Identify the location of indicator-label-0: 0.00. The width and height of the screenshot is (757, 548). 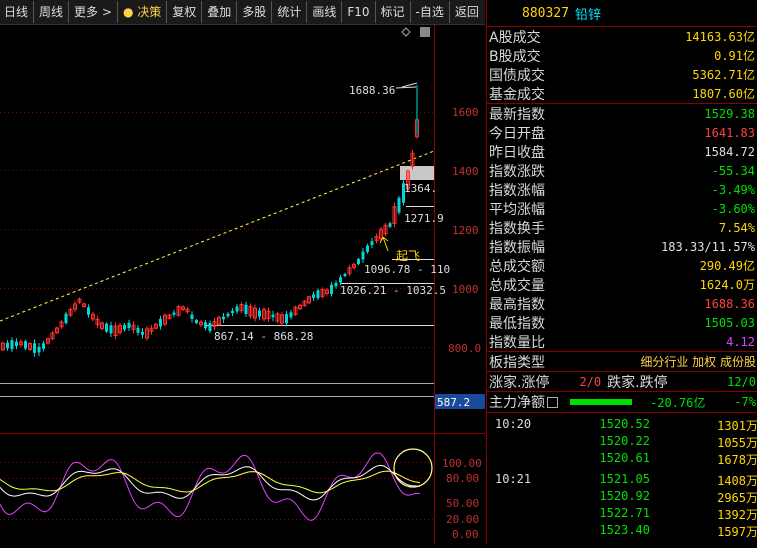
(465, 534).